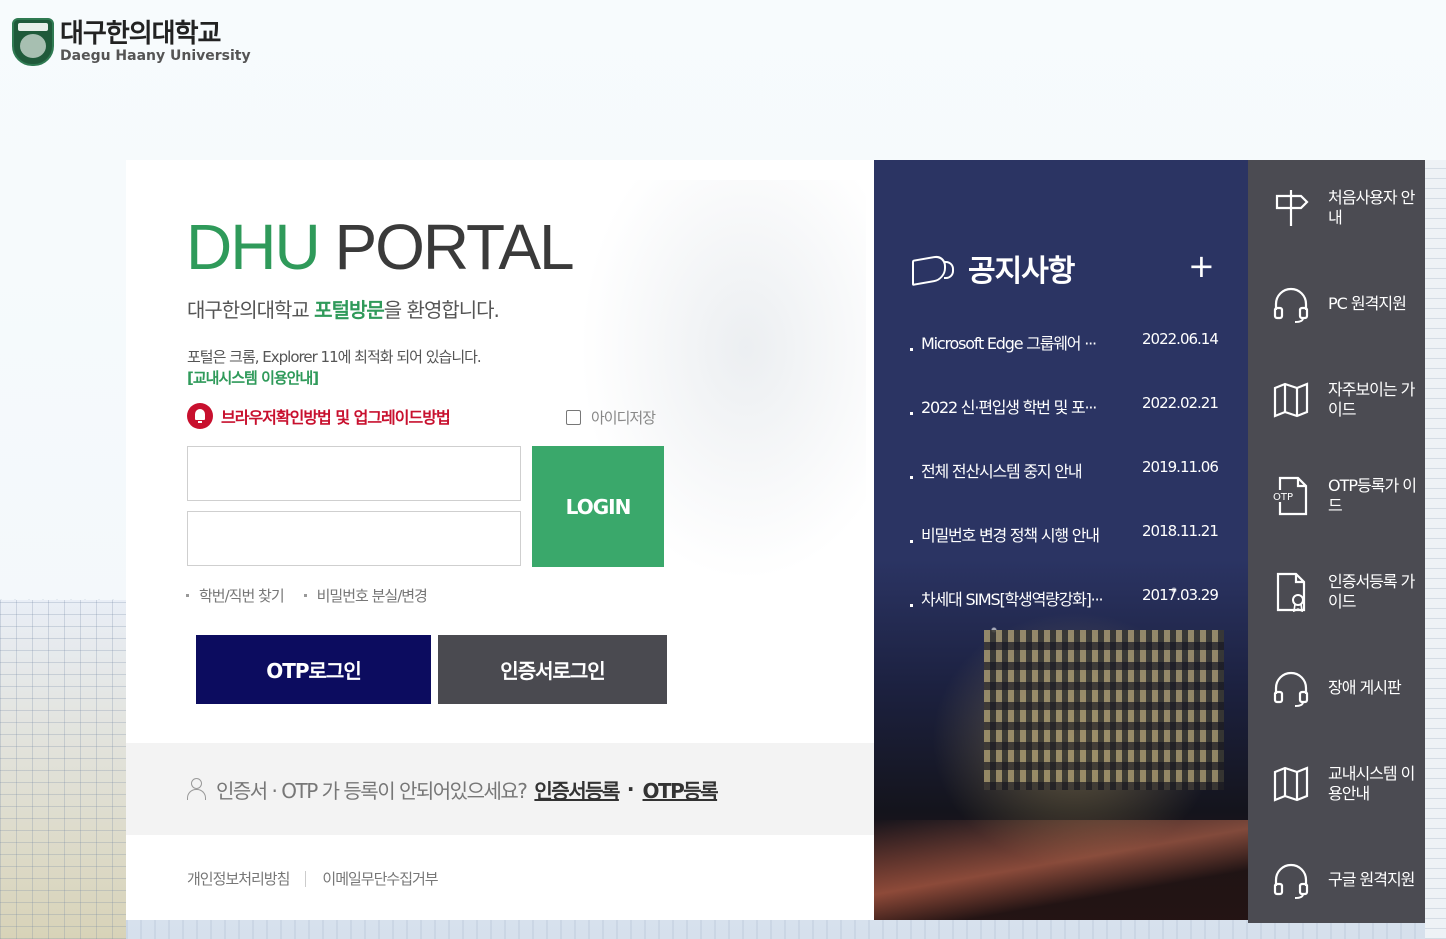  I want to click on portal-title-portal: PORTAL, so click(446, 247).